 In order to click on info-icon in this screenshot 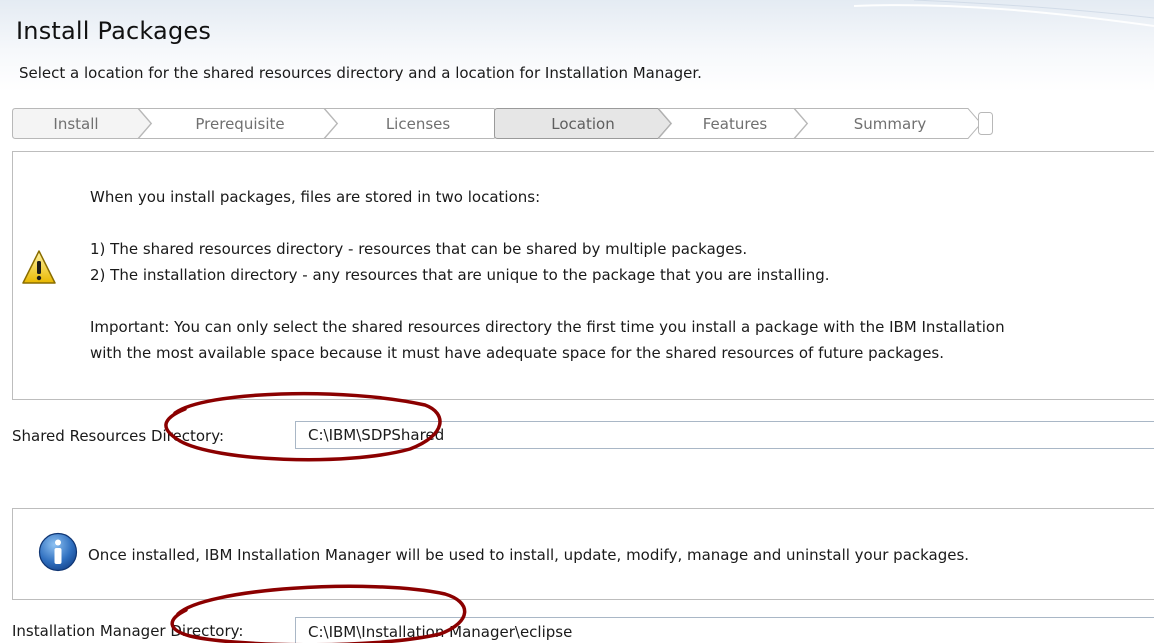, I will do `click(58, 552)`.